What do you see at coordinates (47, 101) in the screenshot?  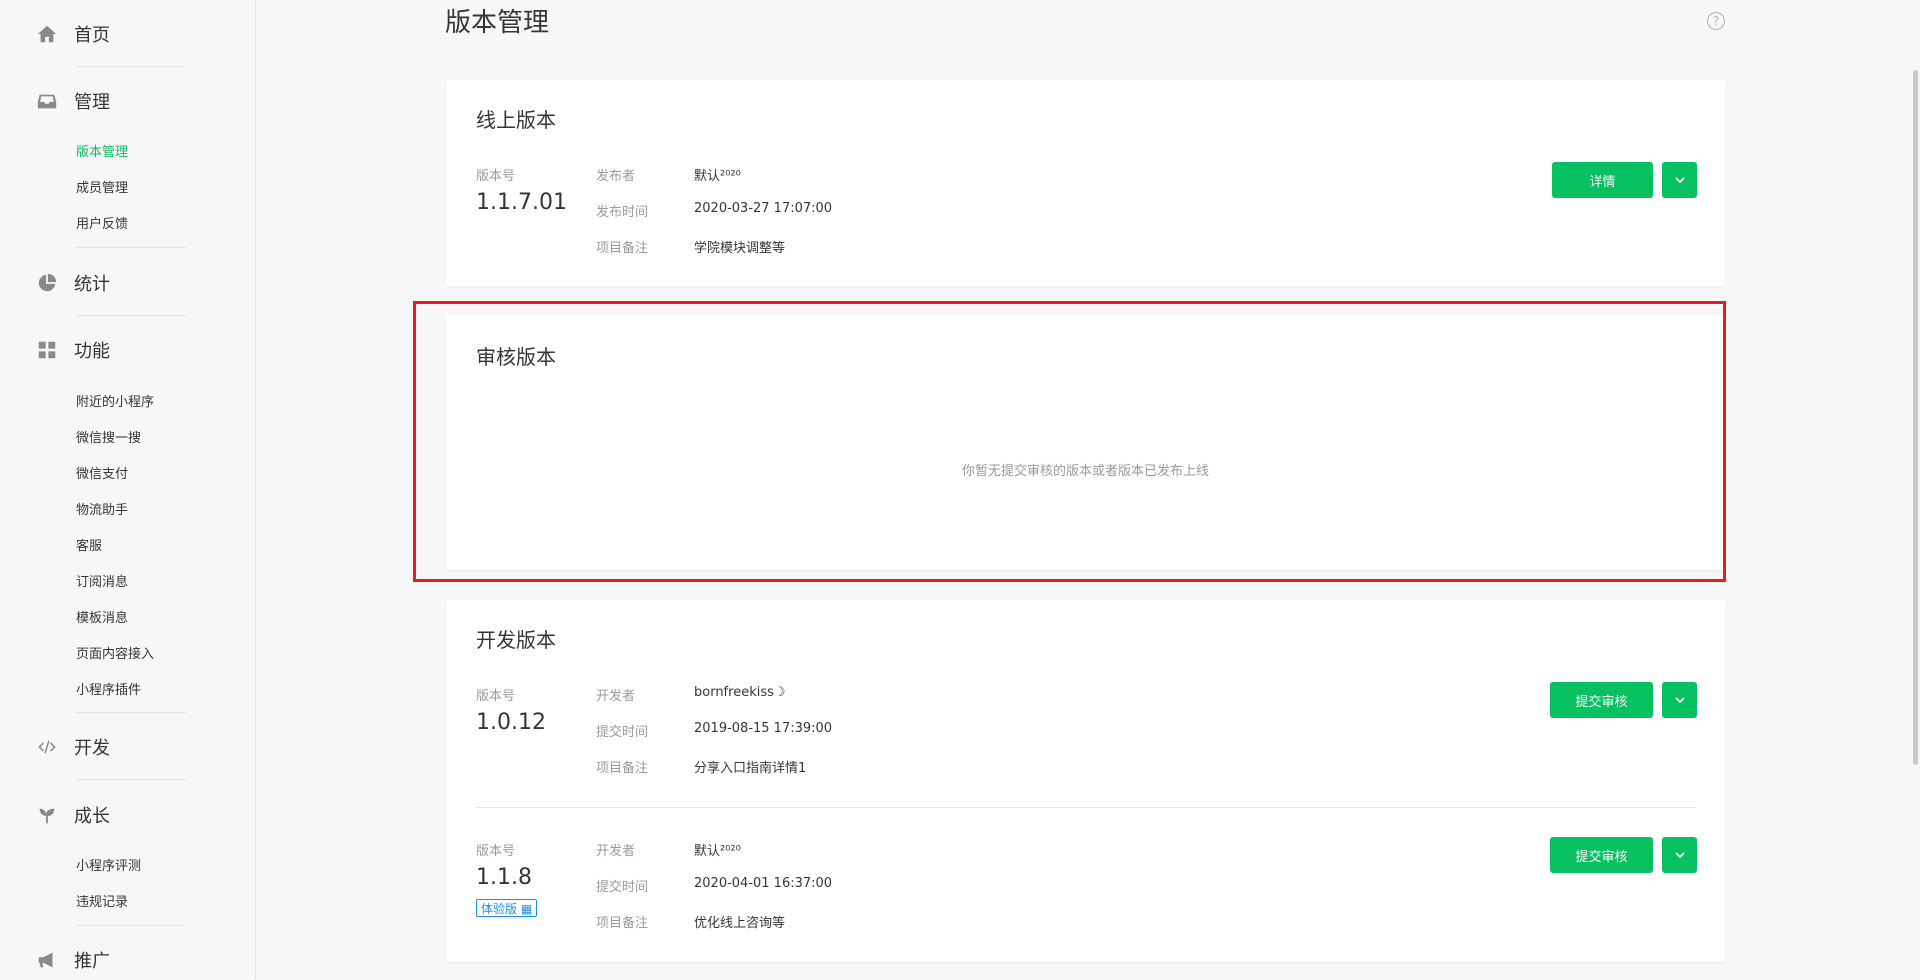 I see `inbox-icon` at bounding box center [47, 101].